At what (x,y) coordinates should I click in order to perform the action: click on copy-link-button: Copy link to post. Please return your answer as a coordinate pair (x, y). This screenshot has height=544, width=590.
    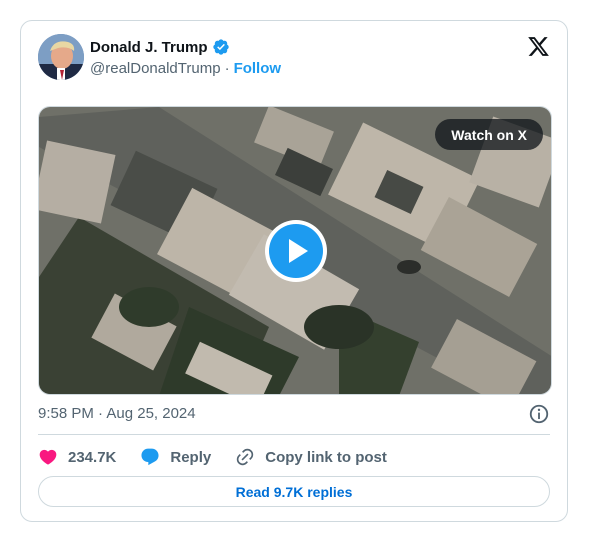
    Looking at the image, I should click on (311, 457).